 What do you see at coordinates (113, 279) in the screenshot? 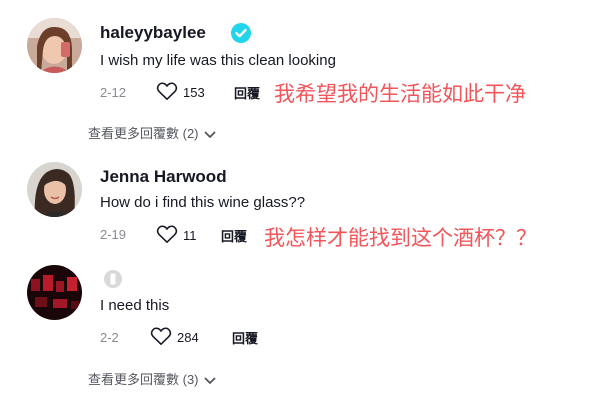
I see `placeholder-avatar-icon` at bounding box center [113, 279].